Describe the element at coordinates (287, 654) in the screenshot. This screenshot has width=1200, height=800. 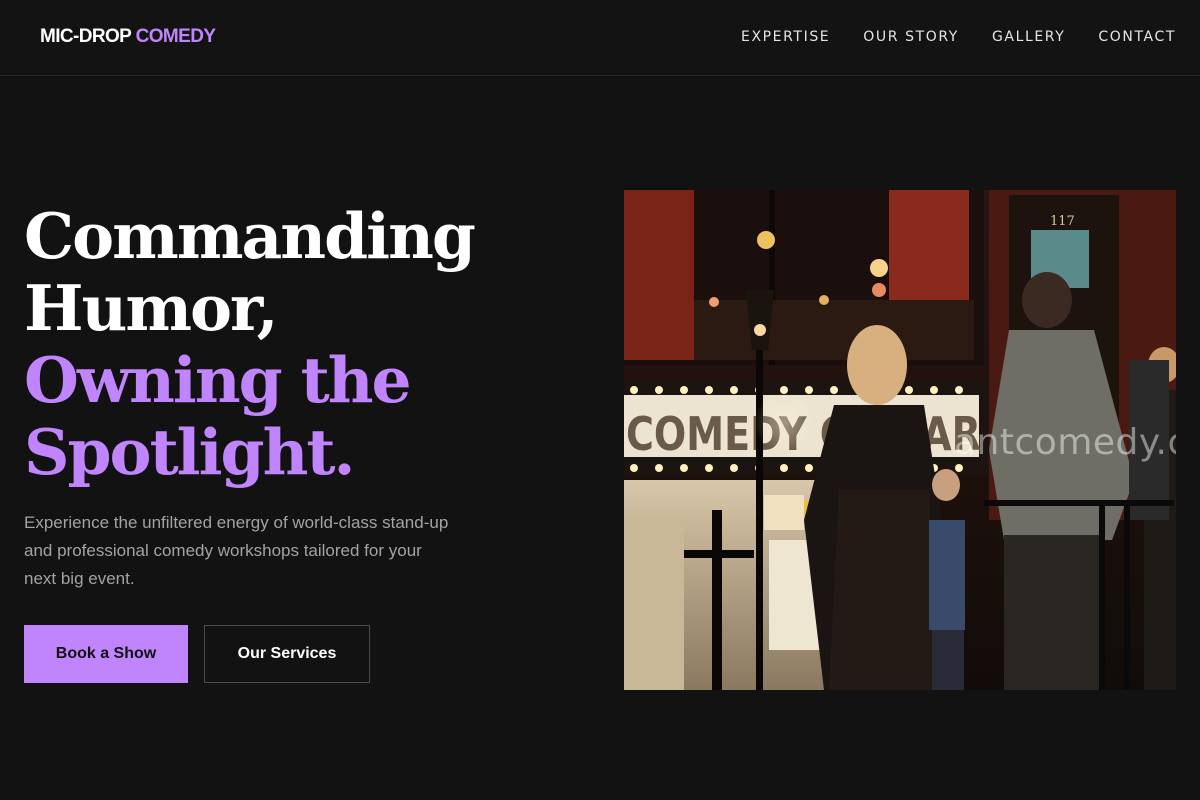
I see `our-services-button: Our Services` at that location.